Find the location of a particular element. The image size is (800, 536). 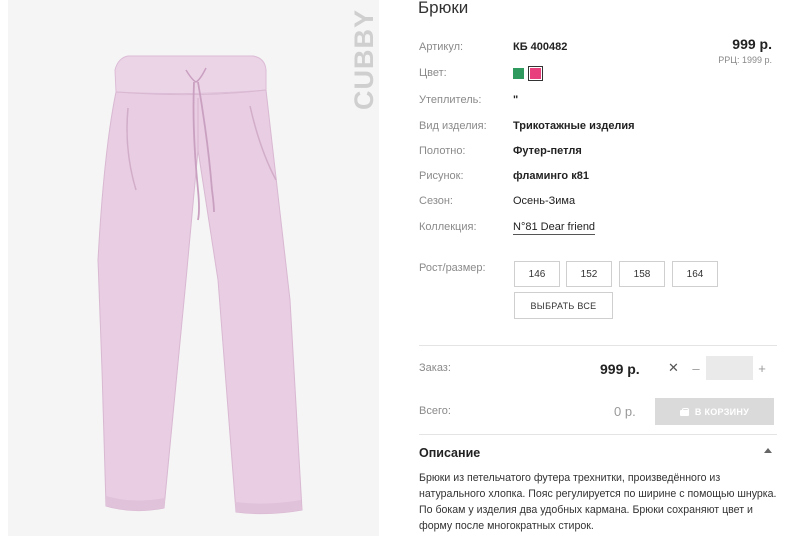

size-button-146: 146 is located at coordinates (537, 274).